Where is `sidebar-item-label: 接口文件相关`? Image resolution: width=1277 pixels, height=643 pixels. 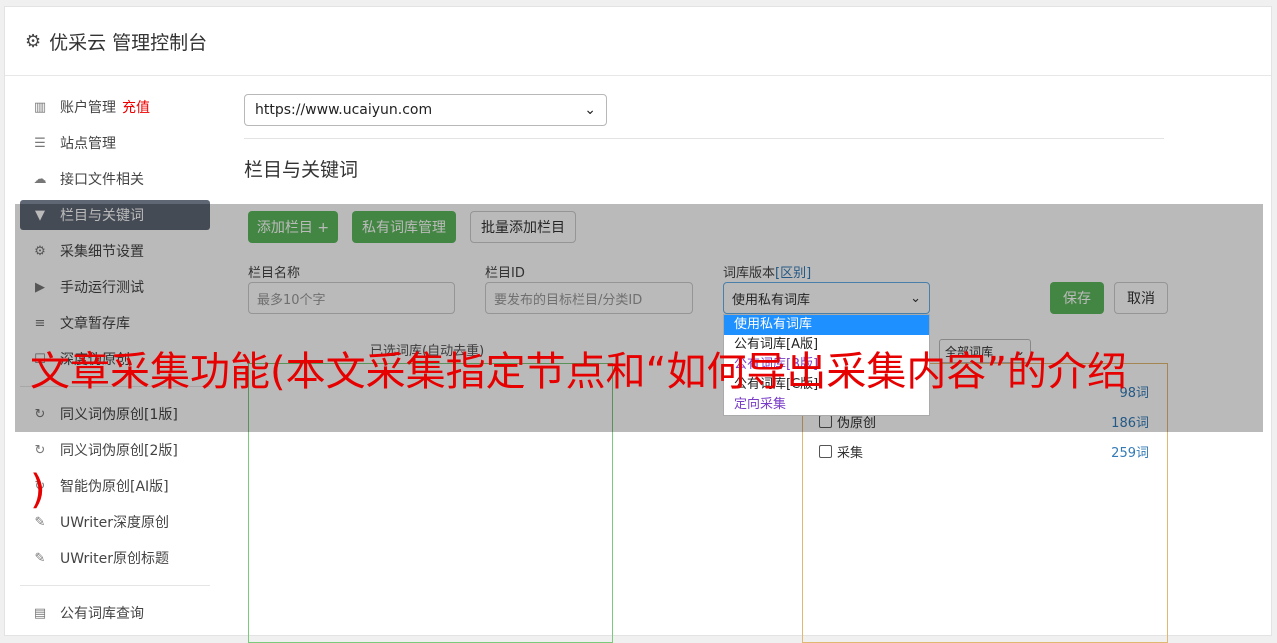
sidebar-item-label: 接口文件相关 is located at coordinates (102, 180).